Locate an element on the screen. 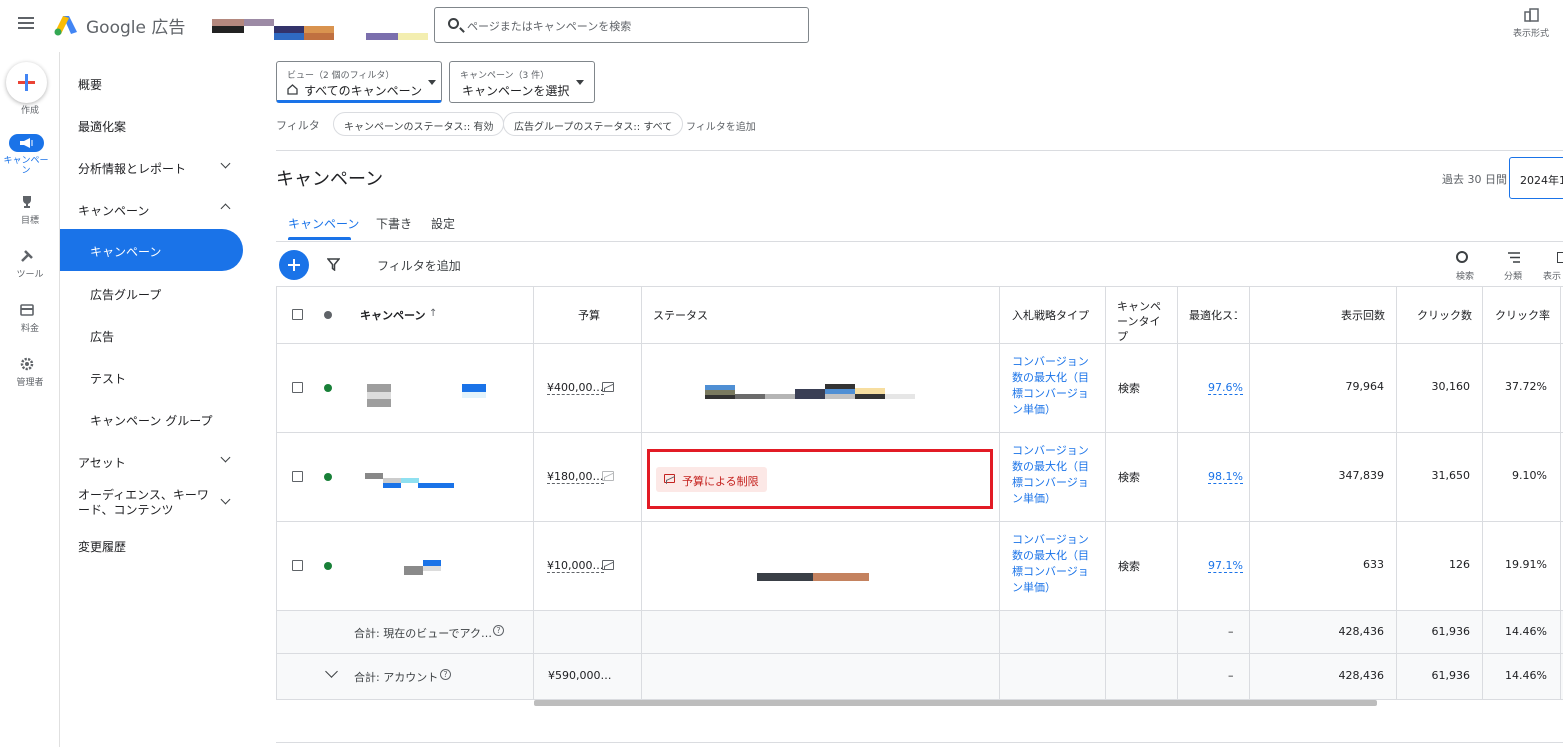  toolbar-segment-label: 分類 is located at coordinates (1513, 277).